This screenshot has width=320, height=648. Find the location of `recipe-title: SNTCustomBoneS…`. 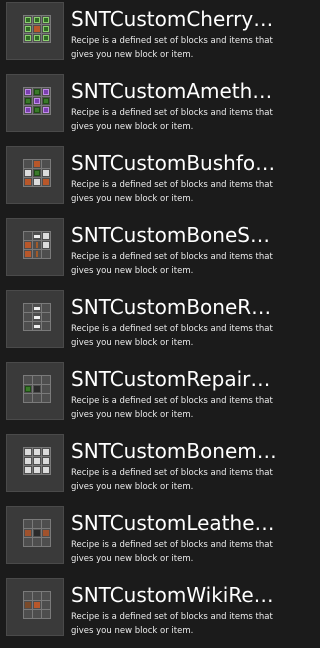

recipe-title: SNTCustomBoneS… is located at coordinates (170, 235).